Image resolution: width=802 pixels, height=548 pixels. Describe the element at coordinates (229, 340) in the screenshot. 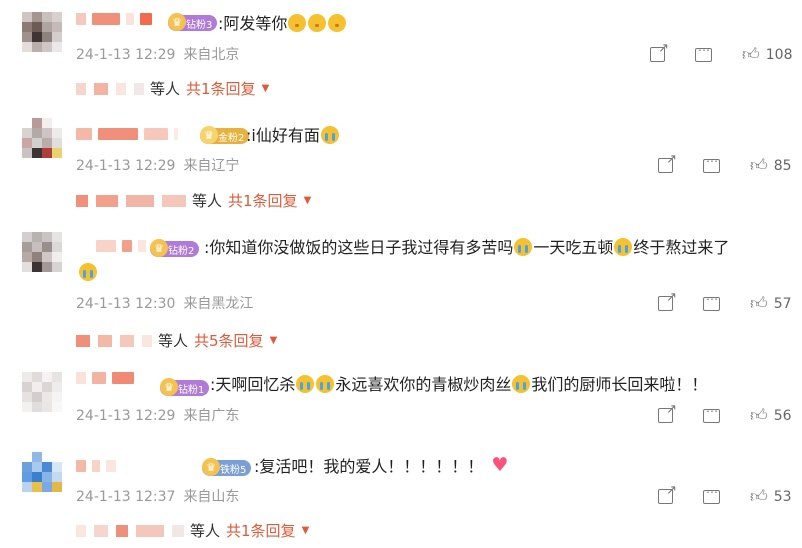

I see `reply-count: 共5条回复` at that location.